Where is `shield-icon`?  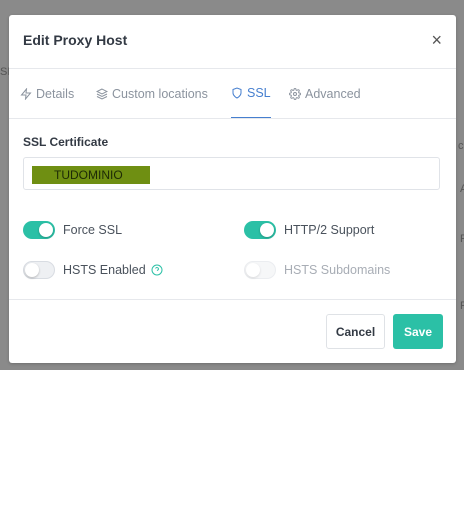
shield-icon is located at coordinates (237, 93).